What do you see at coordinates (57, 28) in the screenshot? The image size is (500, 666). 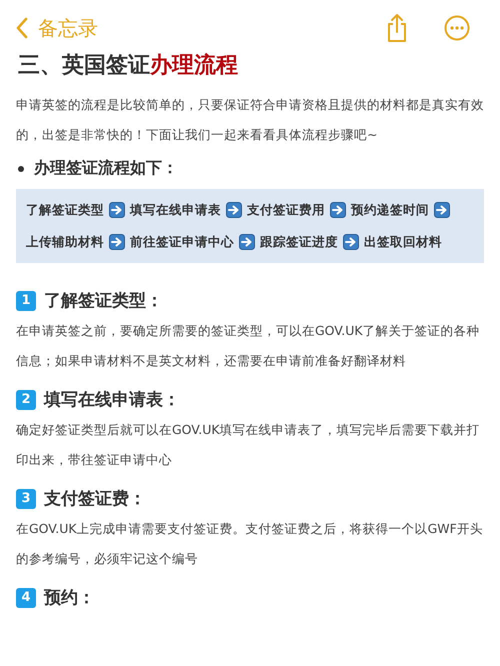 I see `back-button: 备忘录` at bounding box center [57, 28].